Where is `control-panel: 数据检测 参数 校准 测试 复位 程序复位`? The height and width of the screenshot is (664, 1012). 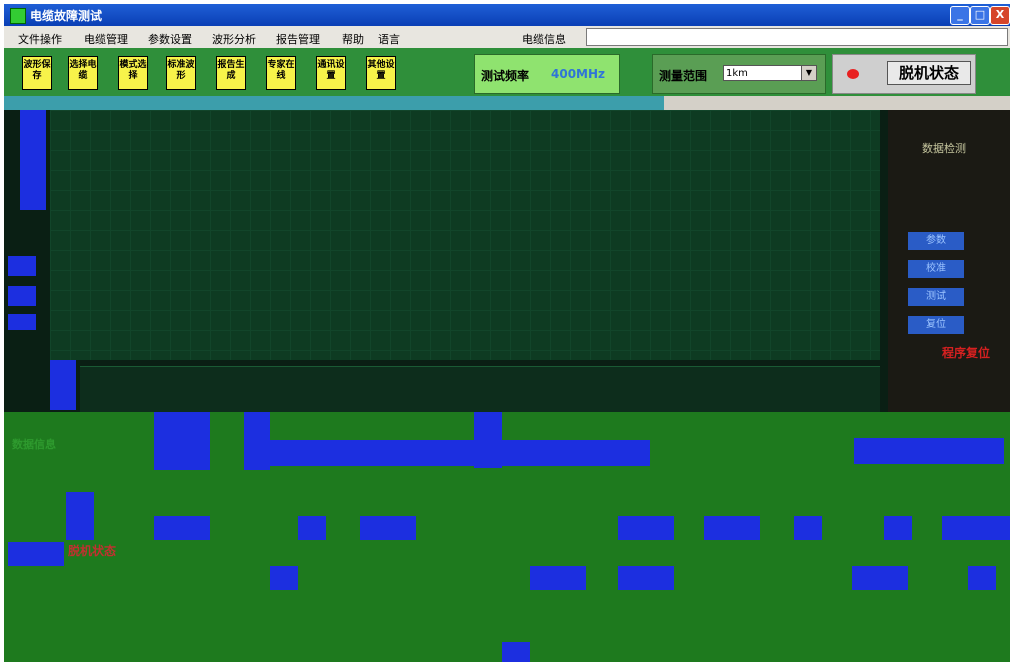
control-panel: 数据检测 参数 校准 测试 复位 程序复位 is located at coordinates (949, 261).